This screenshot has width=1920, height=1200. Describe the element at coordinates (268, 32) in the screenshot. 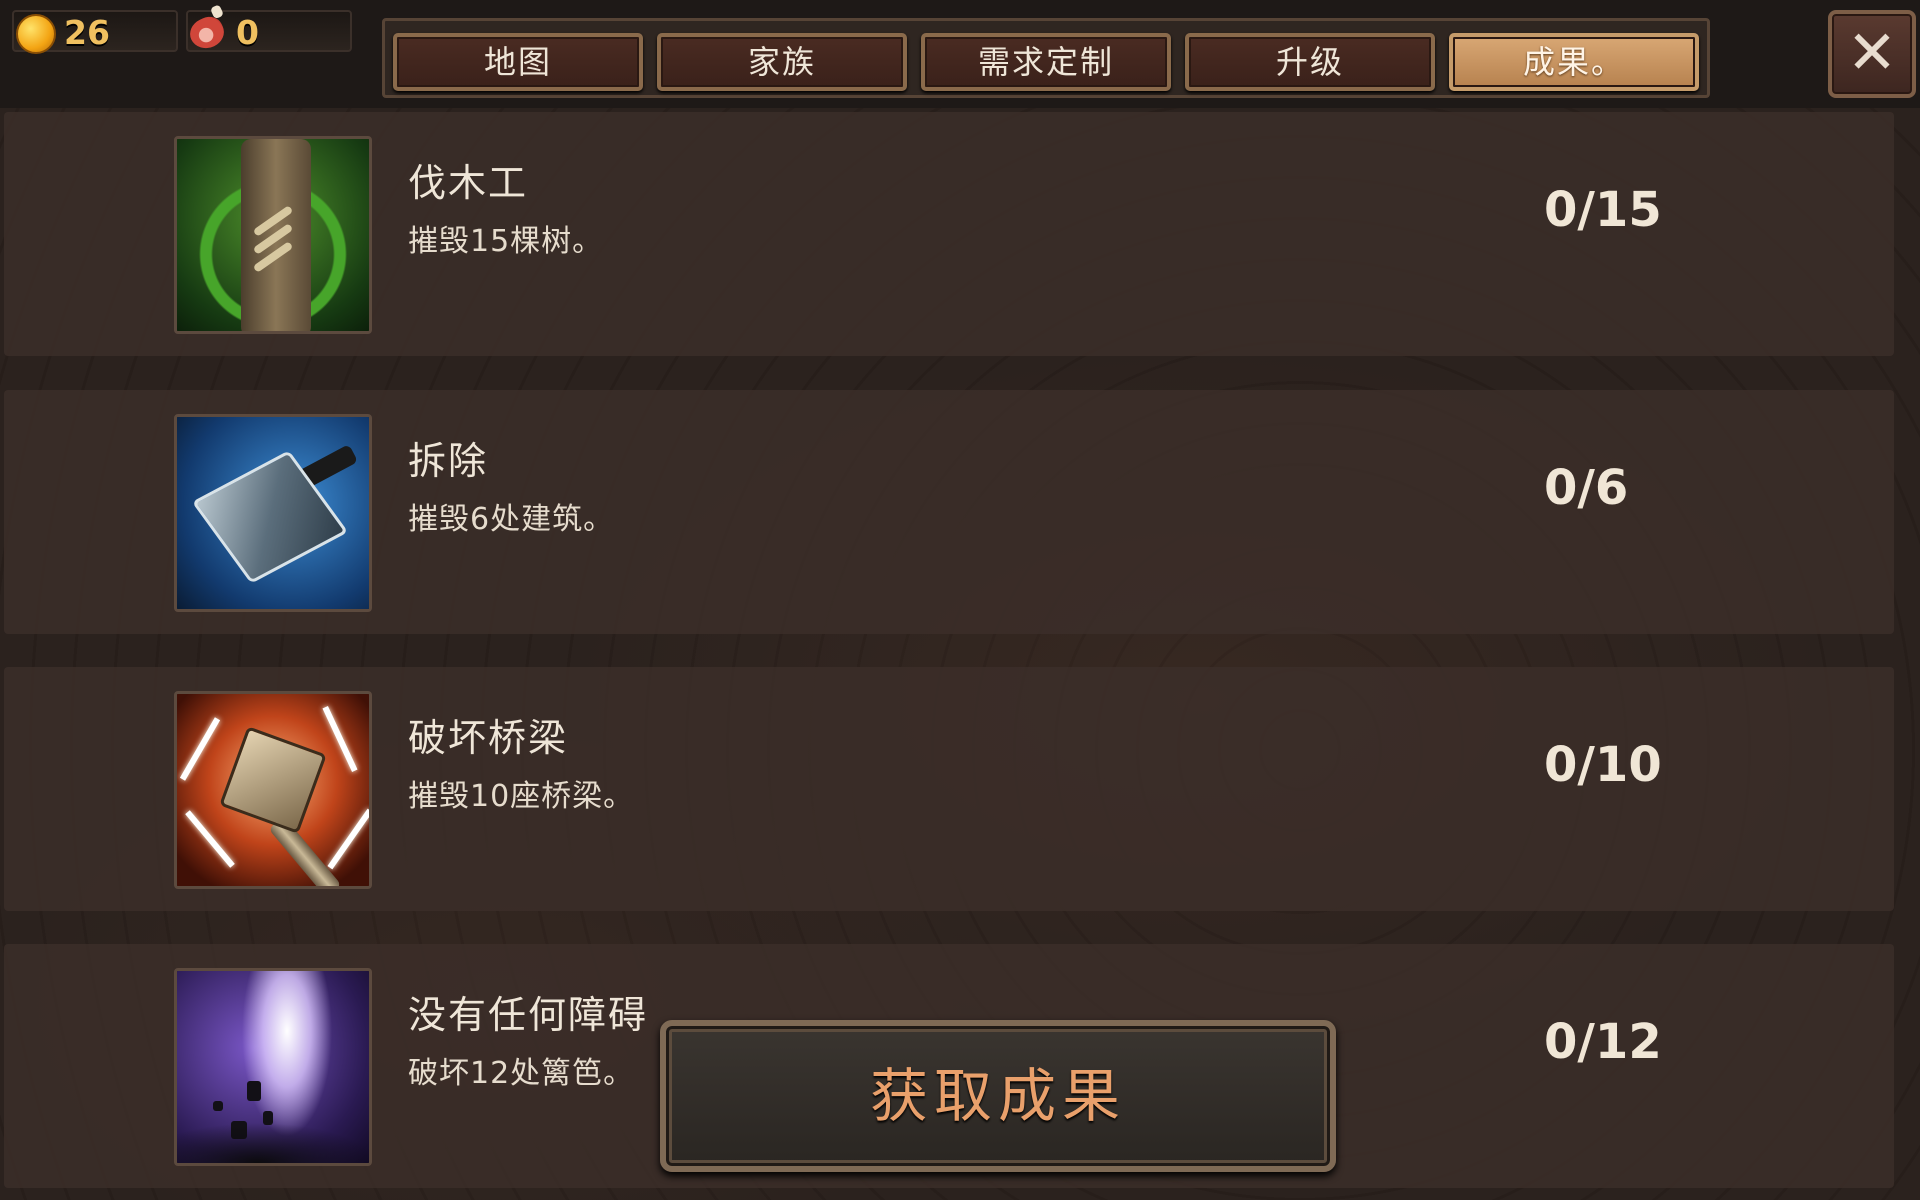

I see `meat-counter: 0` at that location.